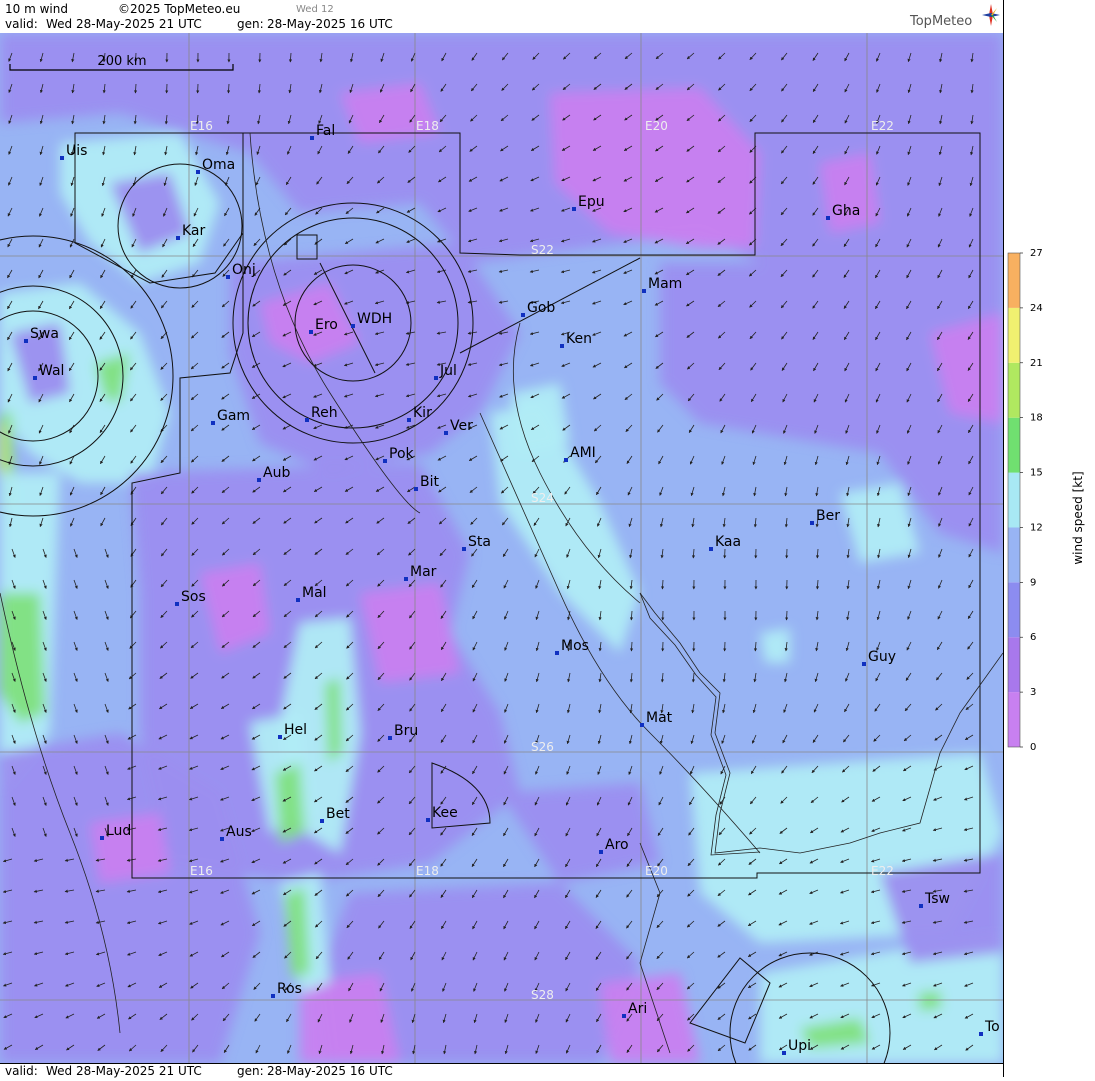 The image size is (1095, 1081). Describe the element at coordinates (201, 871) in the screenshot. I see `longitude-label-bottom: E16` at that location.